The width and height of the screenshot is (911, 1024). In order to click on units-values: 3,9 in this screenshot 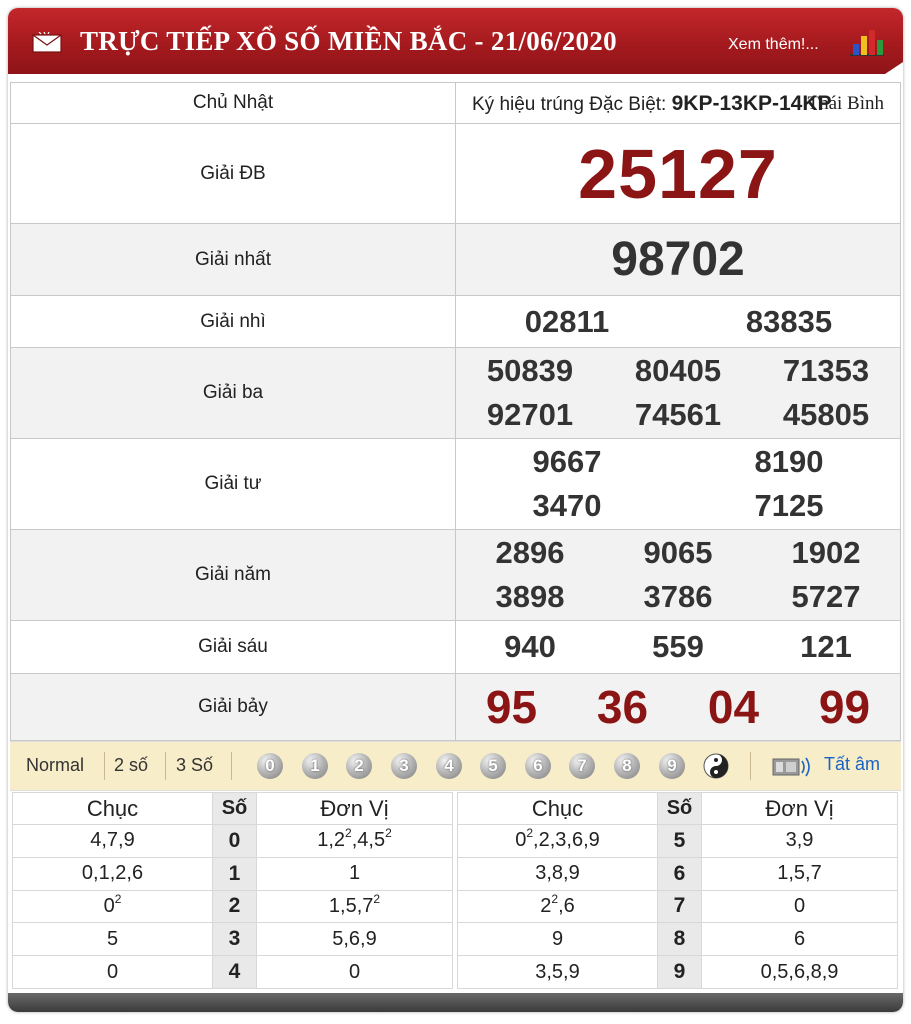, I will do `click(799, 841)`.